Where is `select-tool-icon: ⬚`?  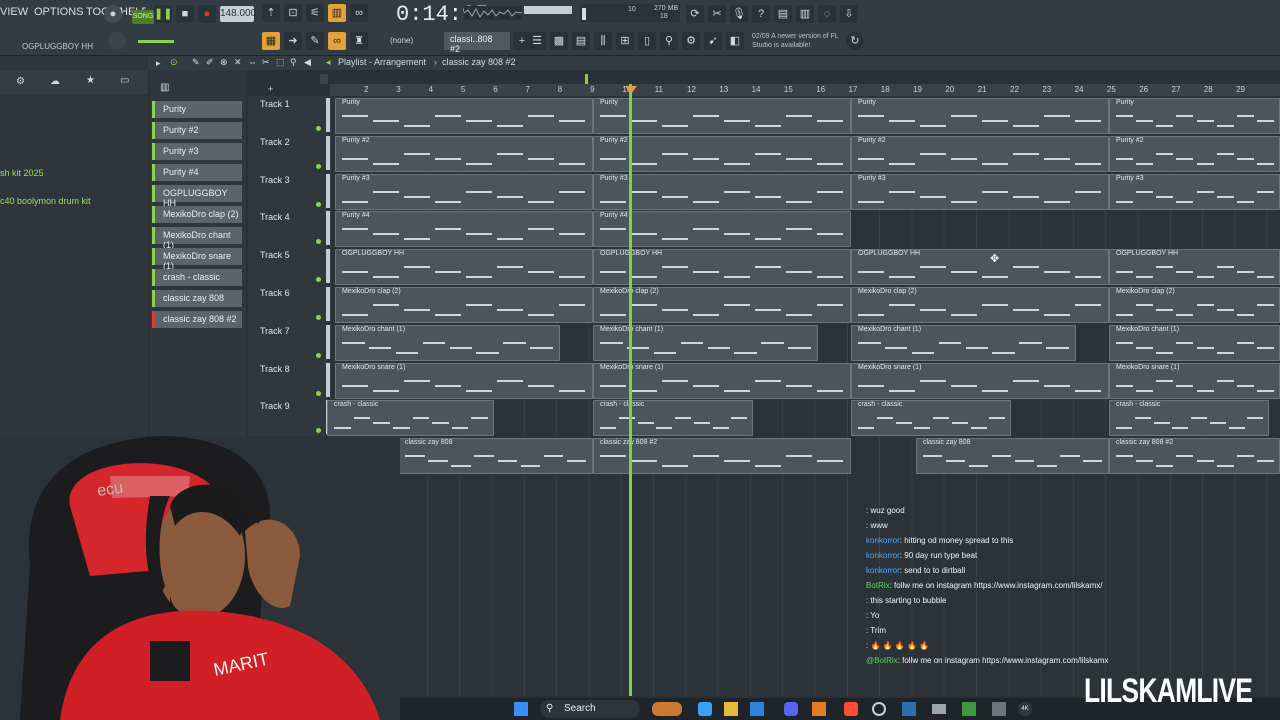
select-tool-icon: ⬚ is located at coordinates (280, 62).